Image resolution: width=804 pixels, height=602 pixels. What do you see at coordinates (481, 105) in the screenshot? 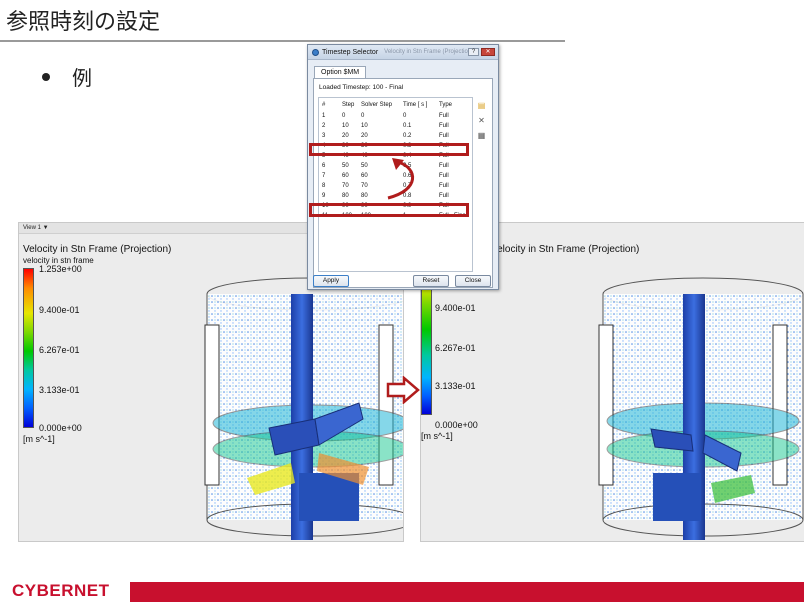
I see `open-folder-icon: ▤` at bounding box center [481, 105].